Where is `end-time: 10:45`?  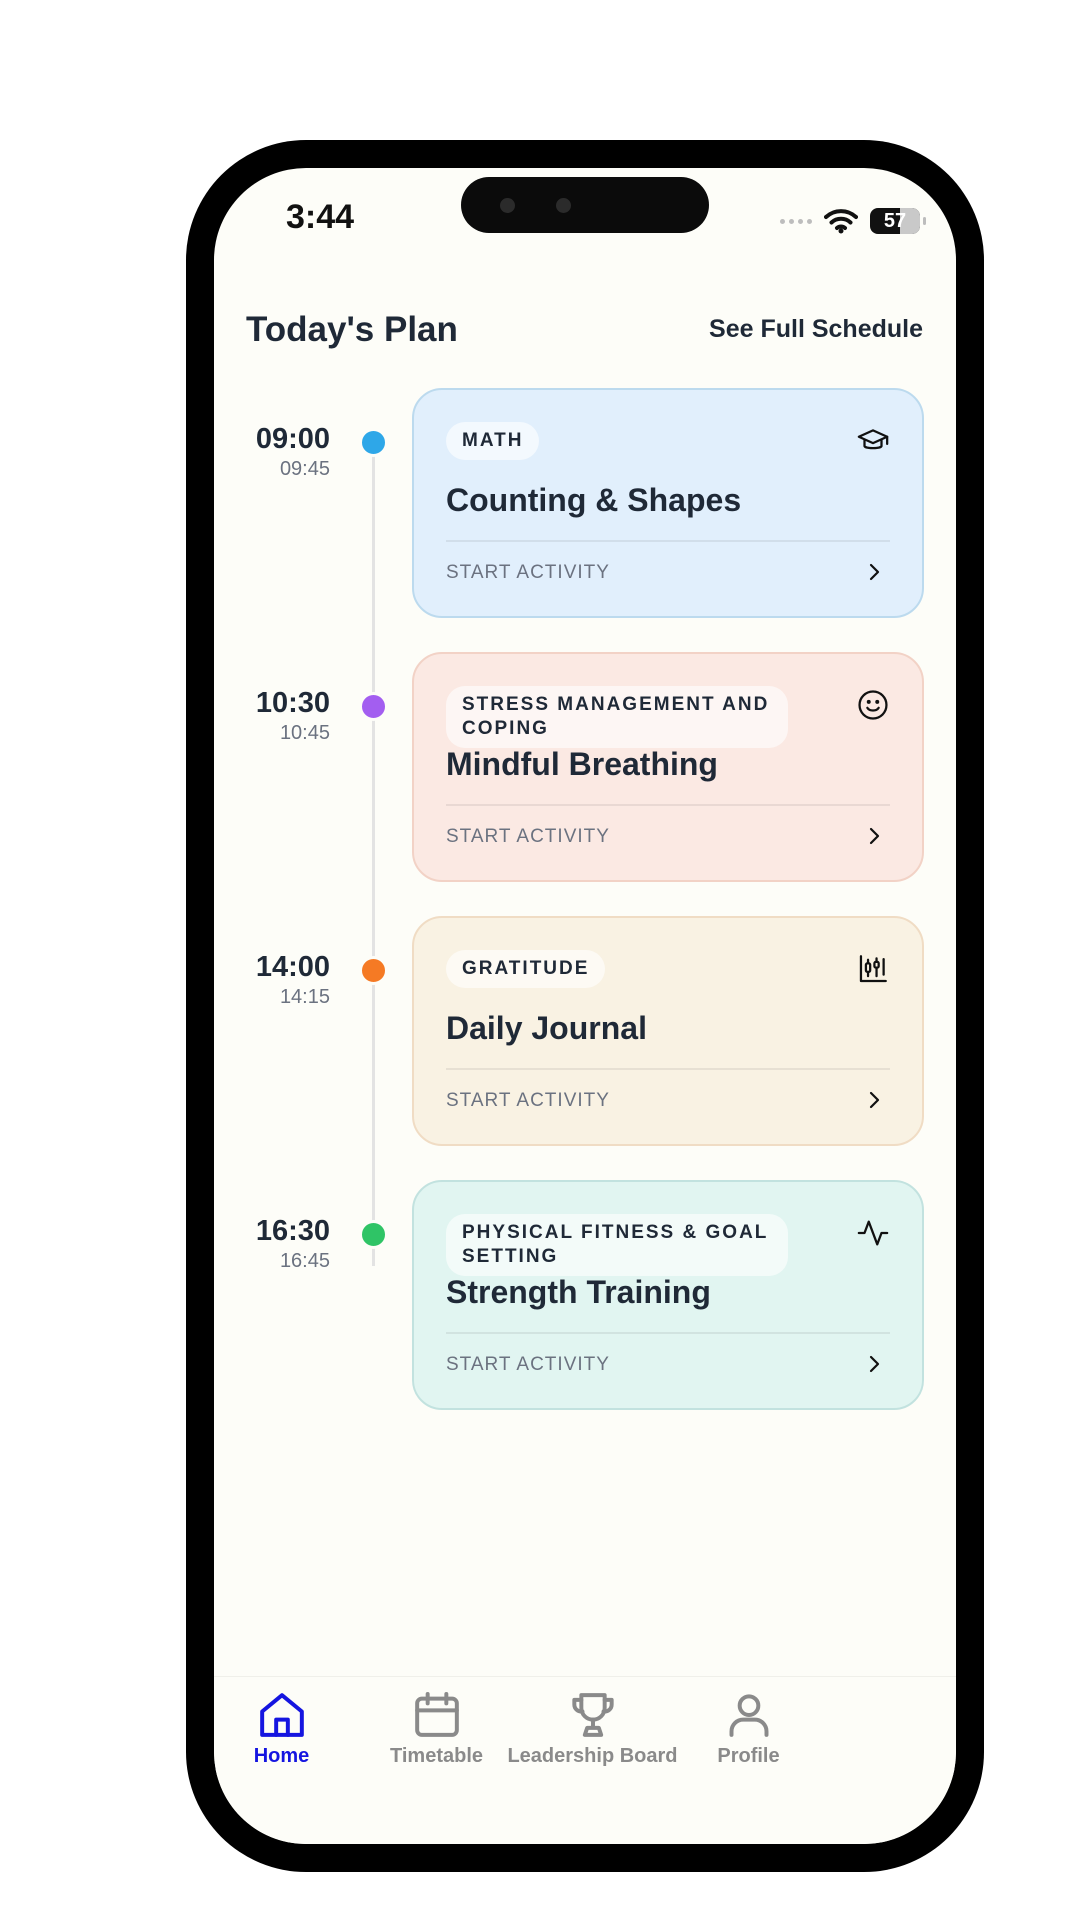
end-time: 10:45 is located at coordinates (304, 733).